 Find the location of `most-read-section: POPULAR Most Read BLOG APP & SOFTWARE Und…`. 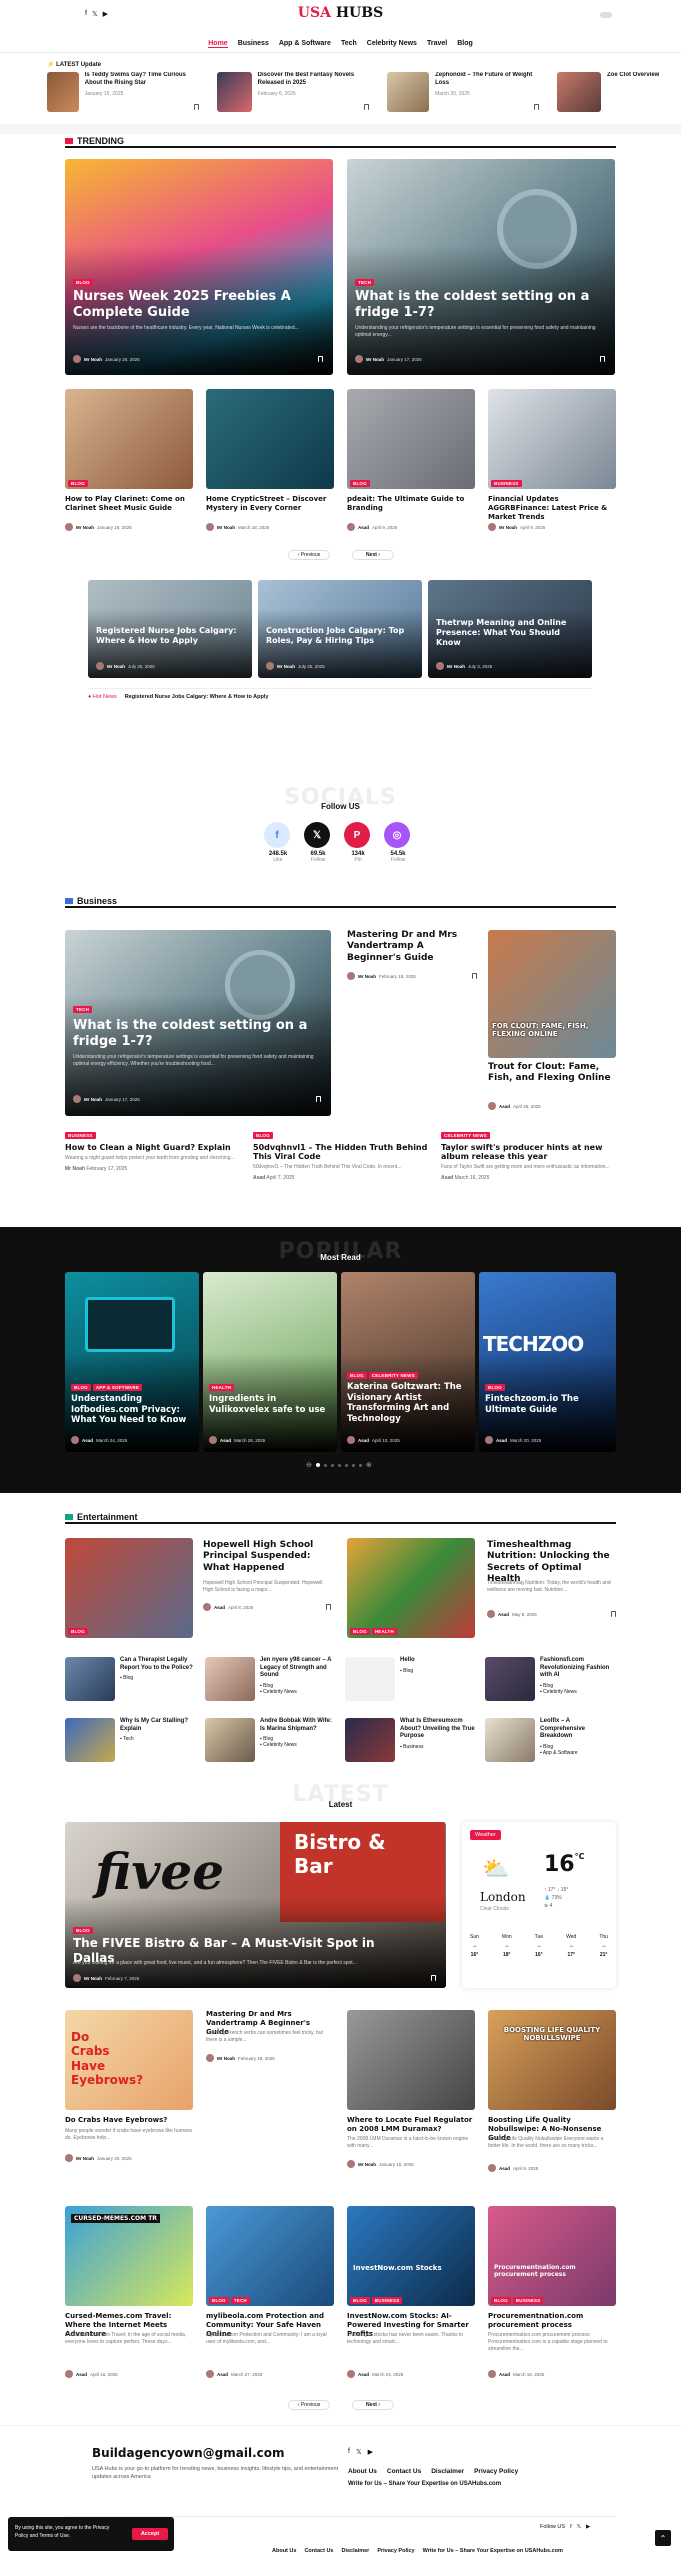

most-read-section: POPULAR Most Read BLOG APP & SOFTWARE Und… is located at coordinates (340, 1360).